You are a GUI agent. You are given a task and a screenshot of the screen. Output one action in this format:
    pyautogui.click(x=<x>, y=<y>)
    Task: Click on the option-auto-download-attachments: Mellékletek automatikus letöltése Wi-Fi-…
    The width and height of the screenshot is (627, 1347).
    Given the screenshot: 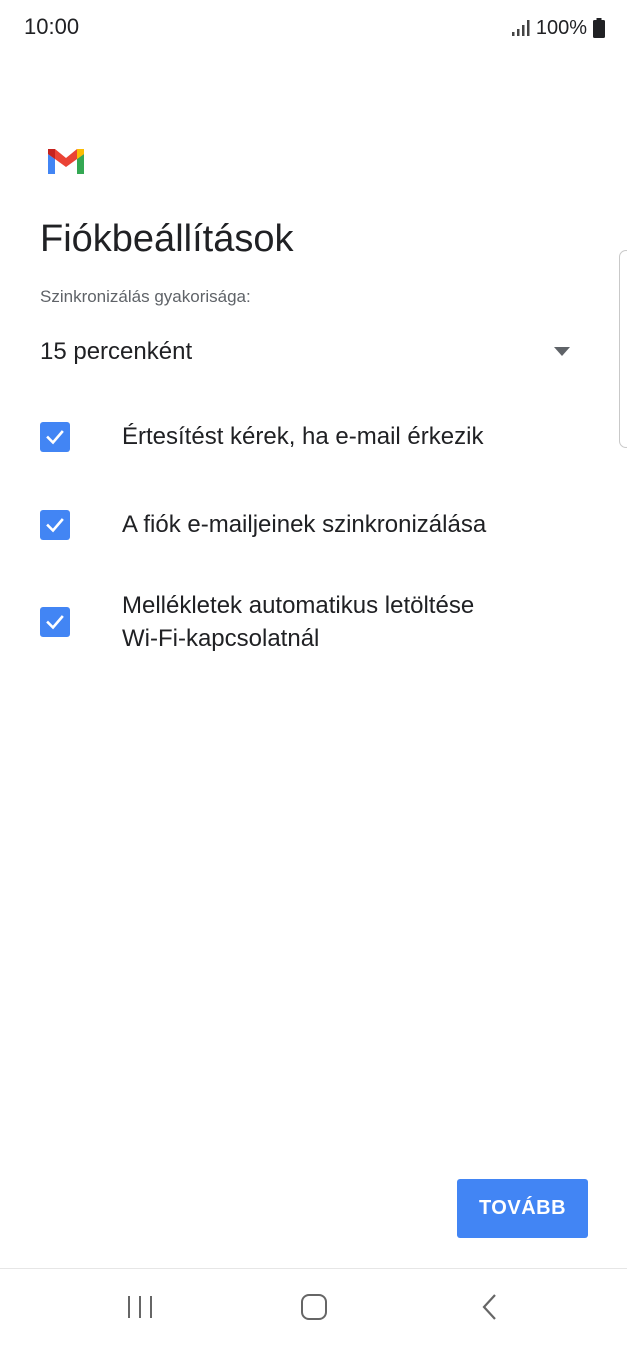 What is the action you would take?
    pyautogui.click(x=320, y=622)
    